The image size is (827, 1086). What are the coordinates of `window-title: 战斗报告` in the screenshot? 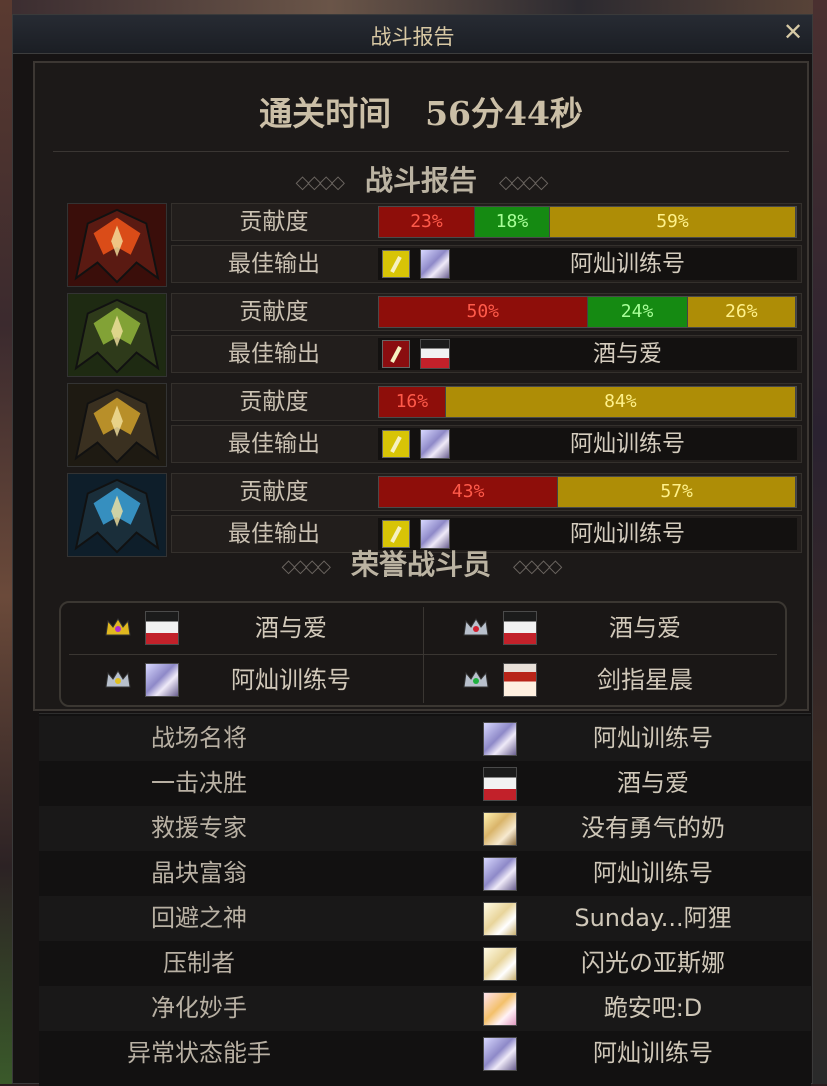 It's located at (412, 37).